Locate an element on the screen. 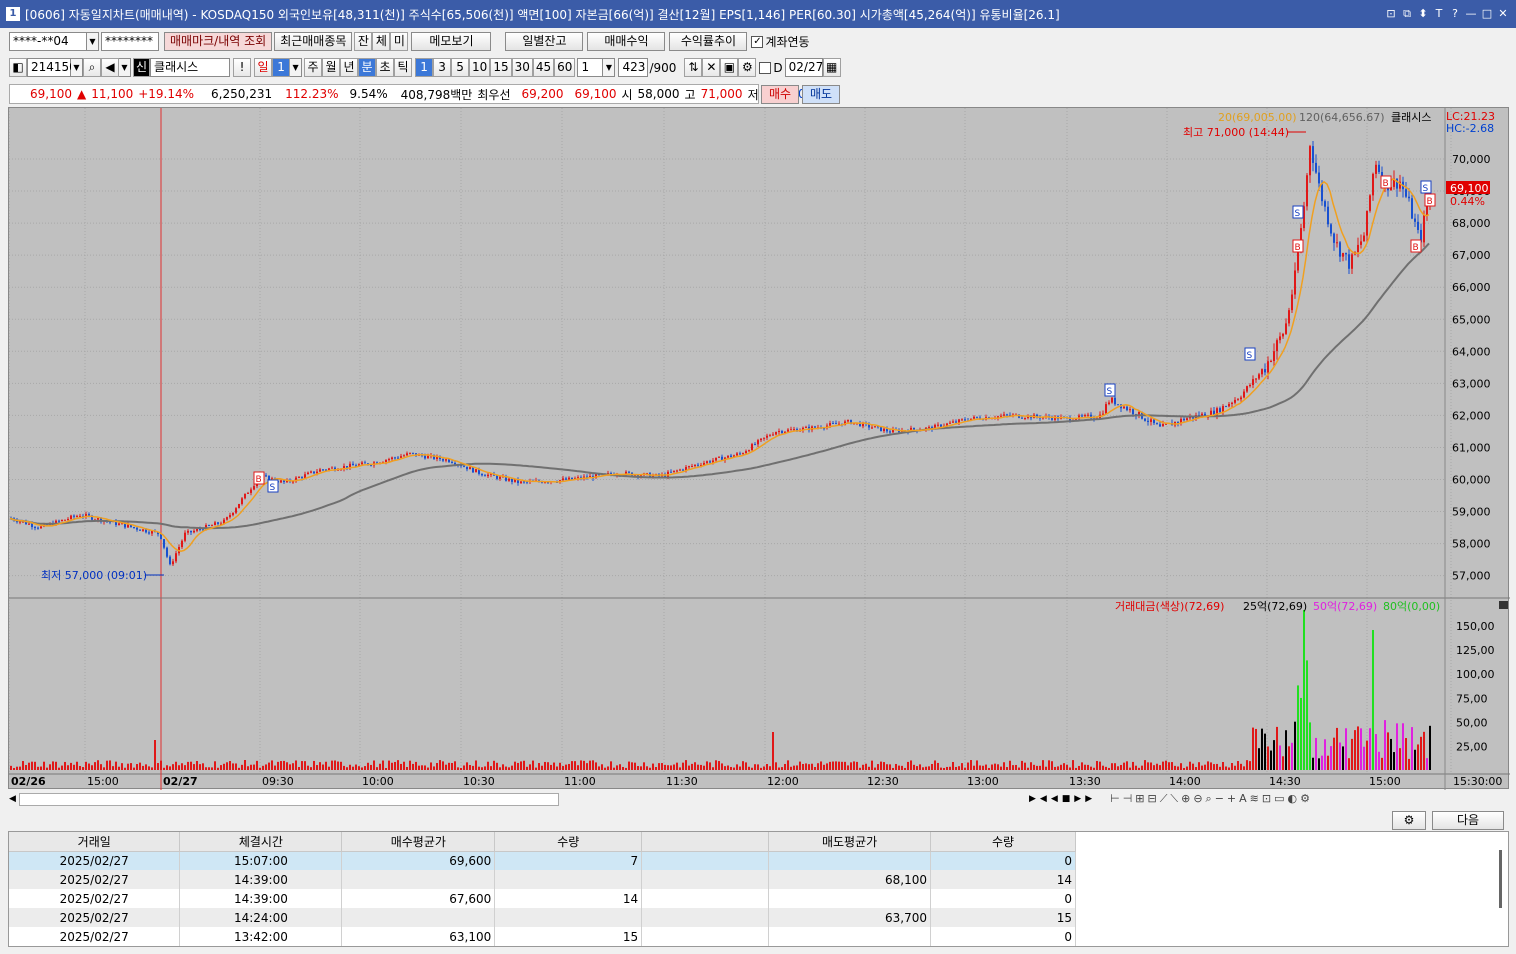  panel-close-icon is located at coordinates (1503, 605).